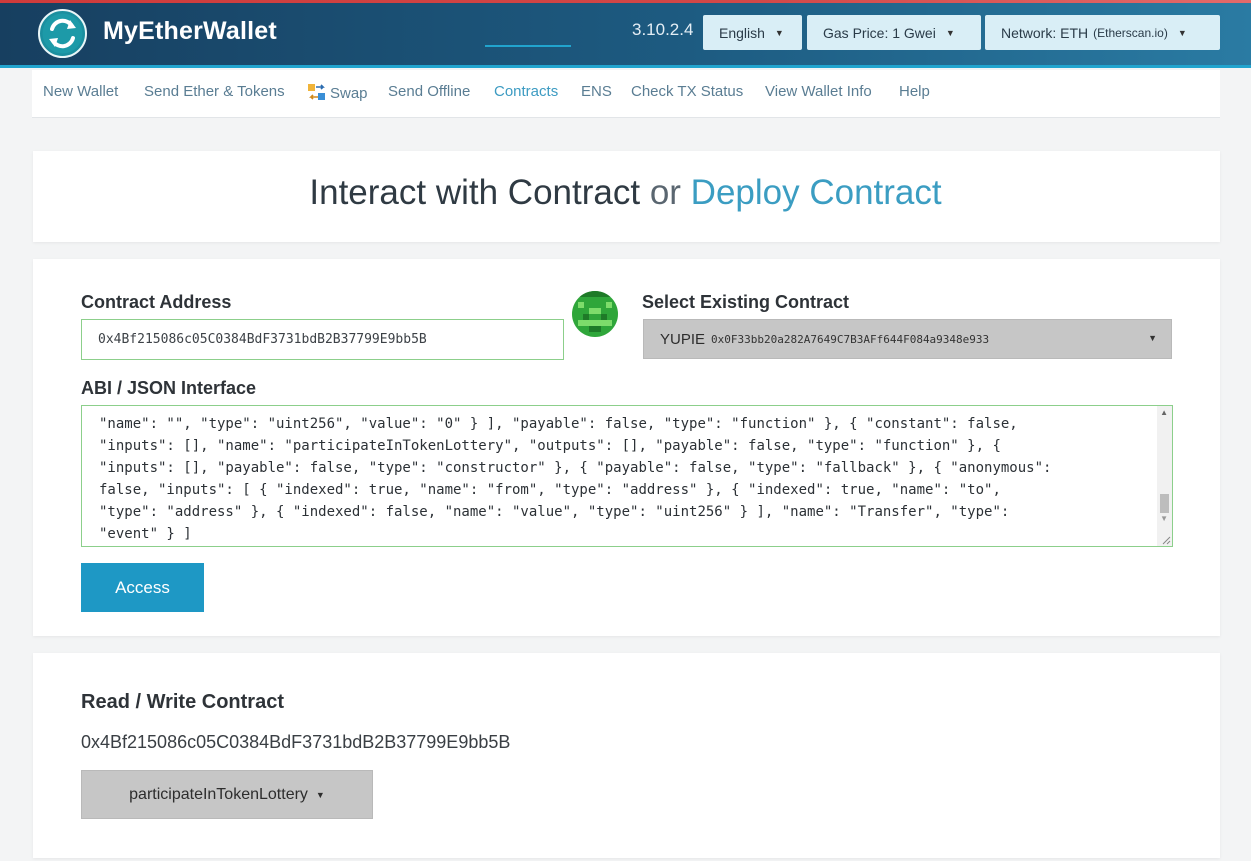 This screenshot has width=1251, height=861. What do you see at coordinates (1130, 32) in the screenshot?
I see `network-provider: (Etherscan.io)` at bounding box center [1130, 32].